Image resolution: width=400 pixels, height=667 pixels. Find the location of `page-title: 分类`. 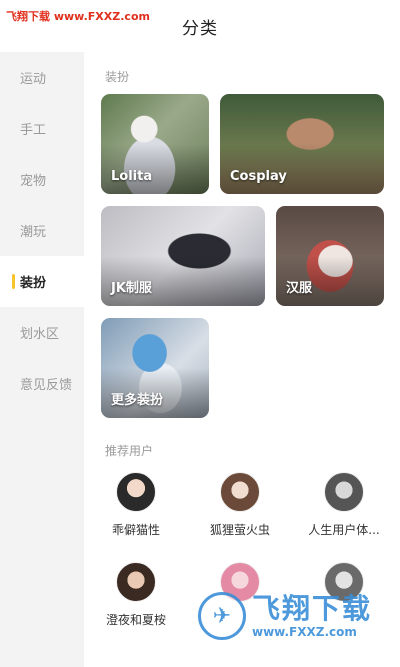

page-title: 分类 is located at coordinates (200, 28).